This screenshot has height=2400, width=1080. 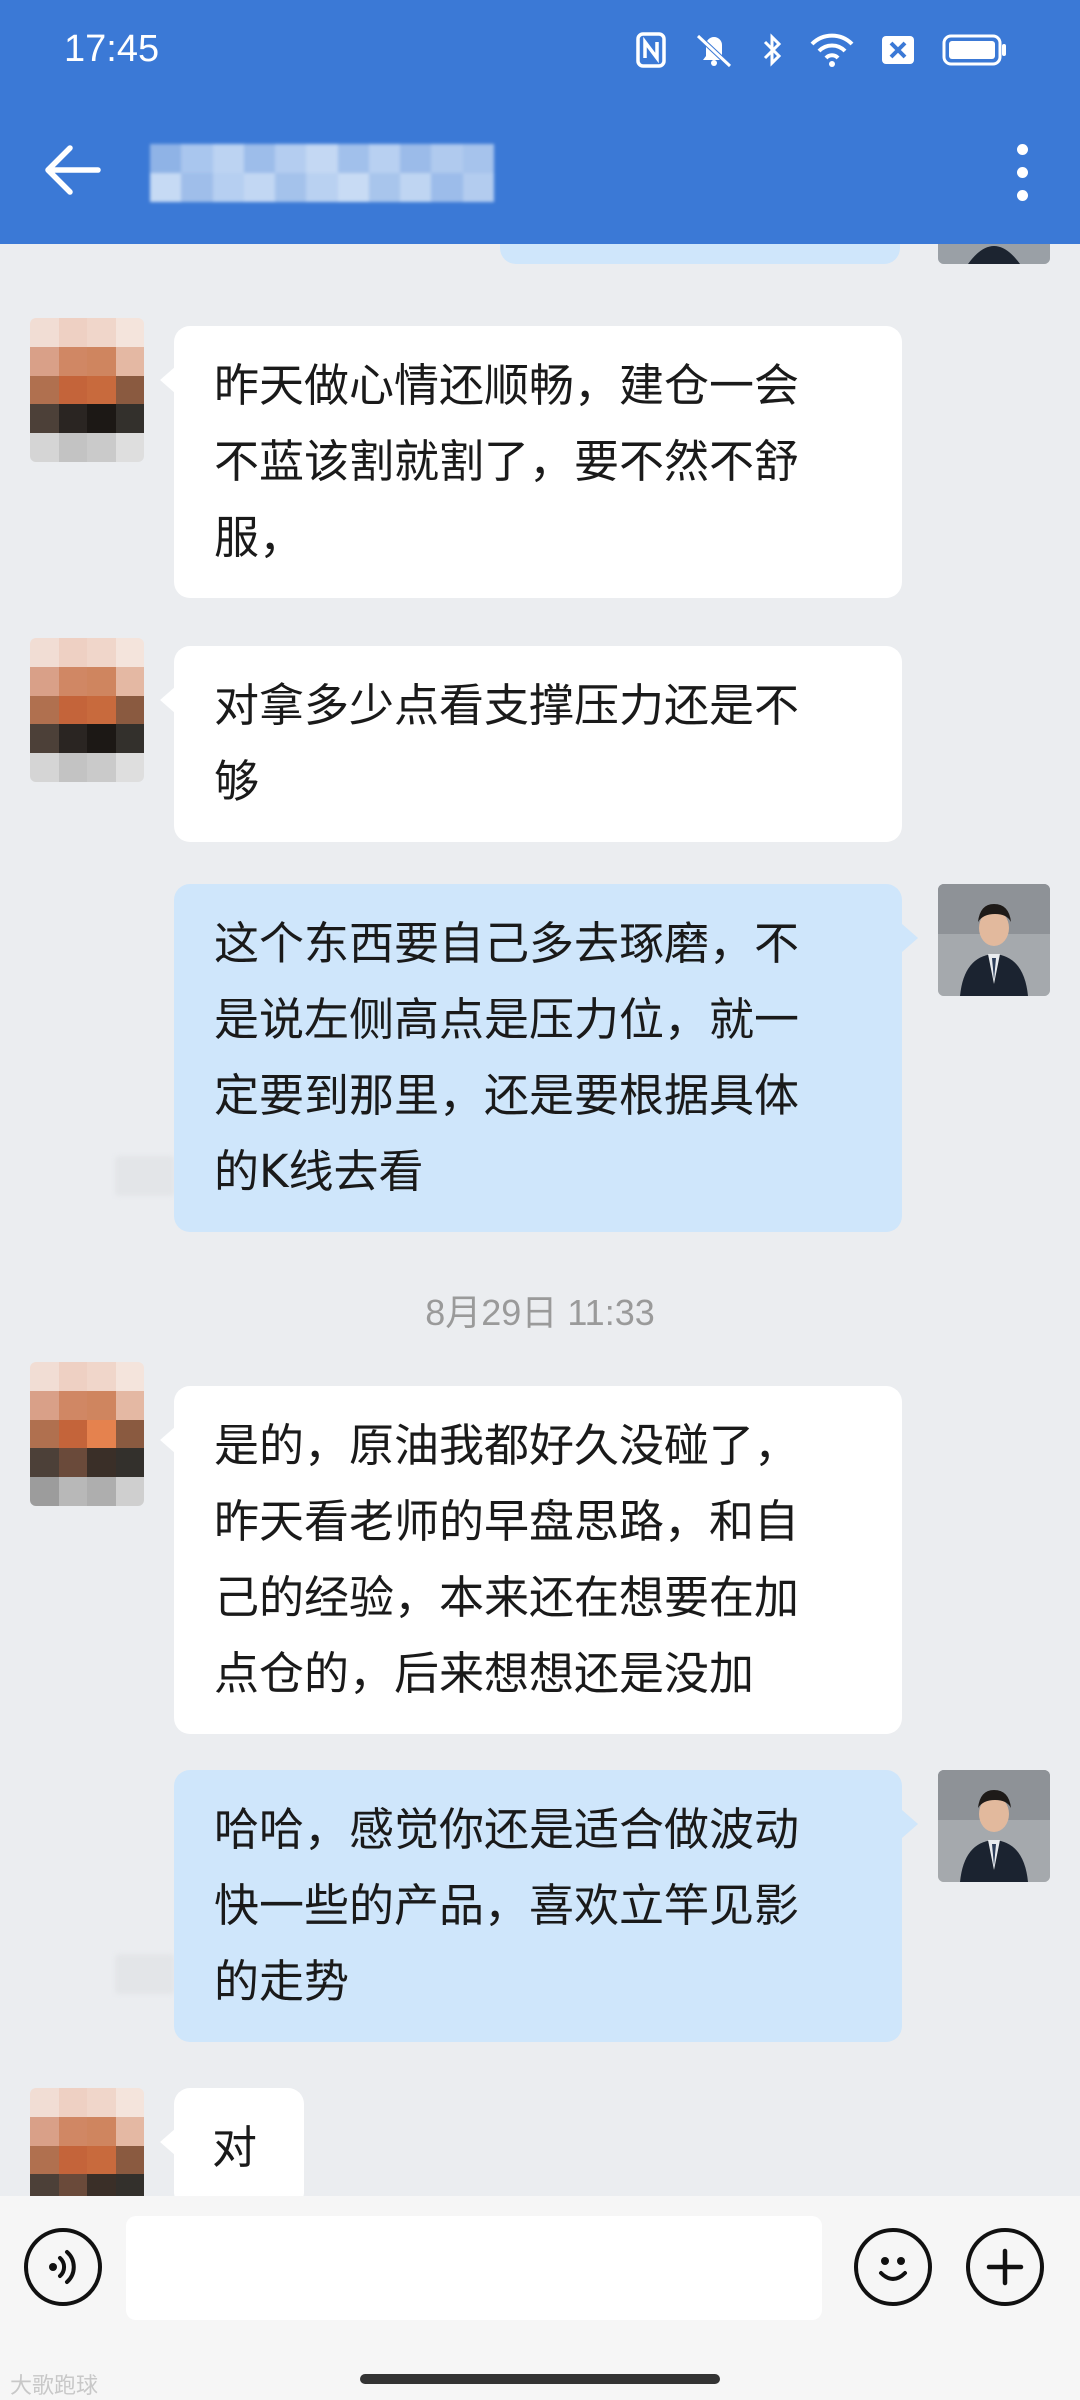 What do you see at coordinates (531, 744) in the screenshot?
I see `message-bubble-incoming: 对拿多少点看支撑压力还是不 够` at bounding box center [531, 744].